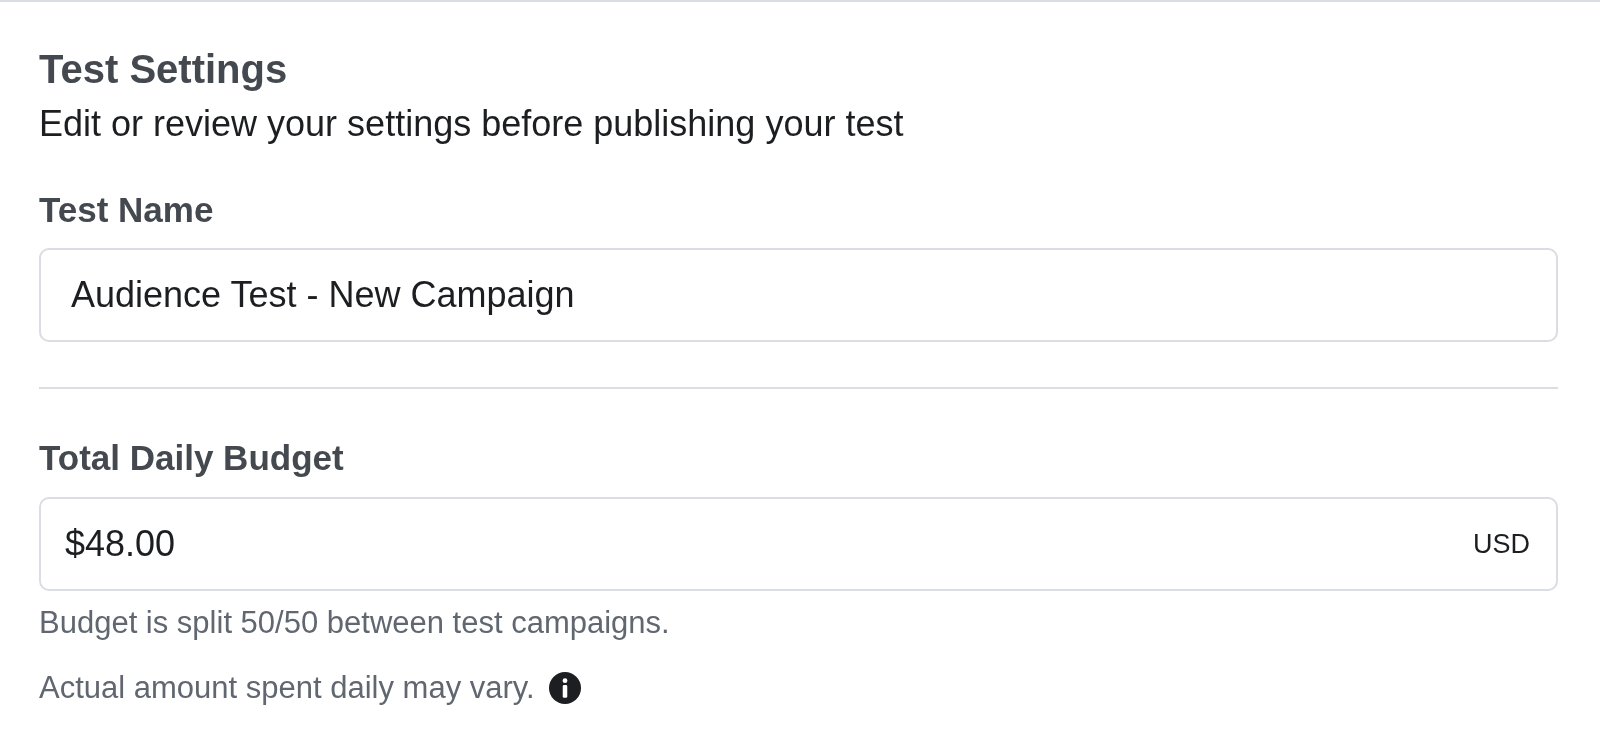  I want to click on section-subtitle: Edit or review your settings before publishing your test, so click(472, 124).